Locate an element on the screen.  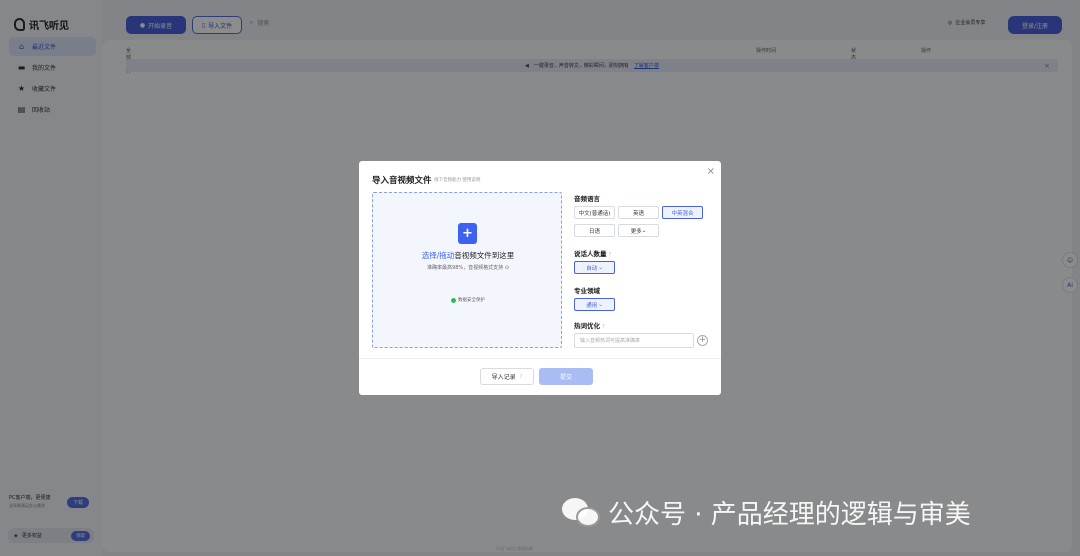
upload-hint: 准确率最高98%，音视频格式支持 ⊙ is located at coordinates (468, 268).